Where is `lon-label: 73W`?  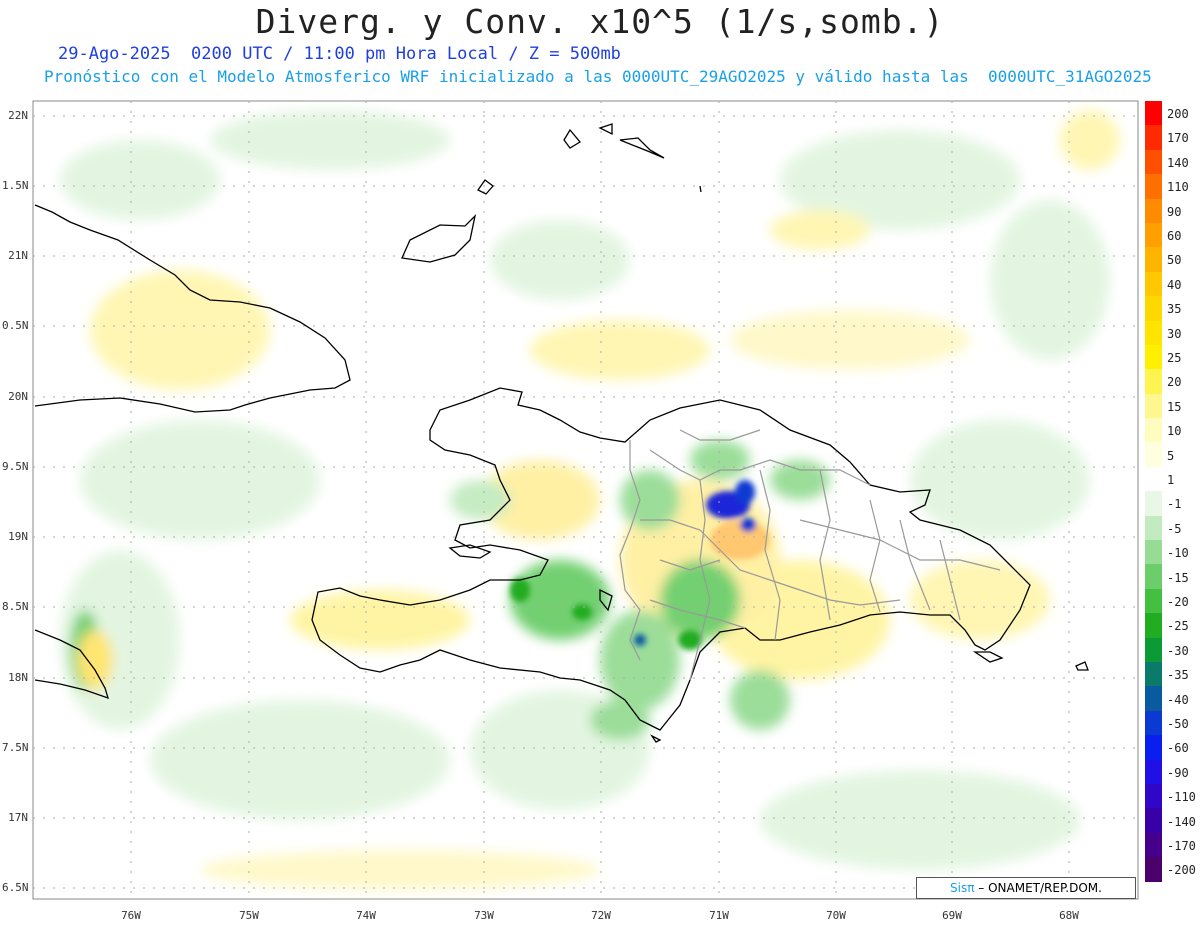 lon-label: 73W is located at coordinates (484, 915).